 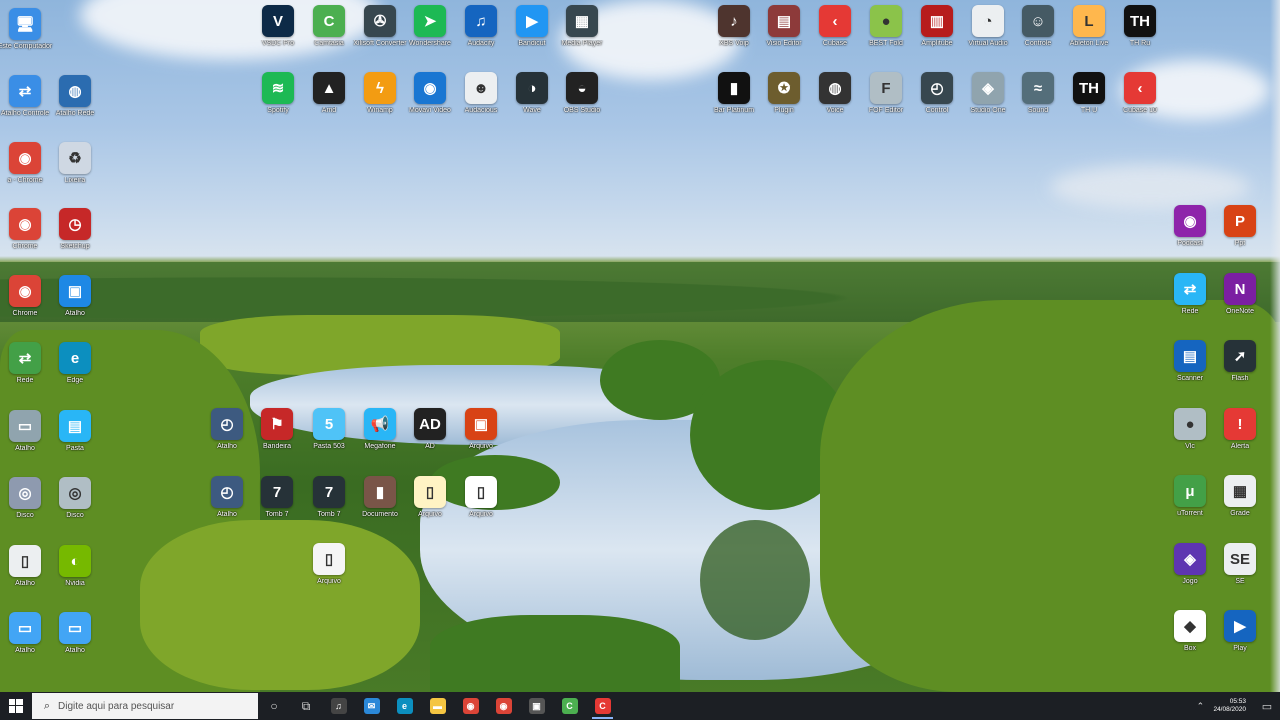 I want to click on desktop-icon: P Ppt, so click(x=1240, y=226).